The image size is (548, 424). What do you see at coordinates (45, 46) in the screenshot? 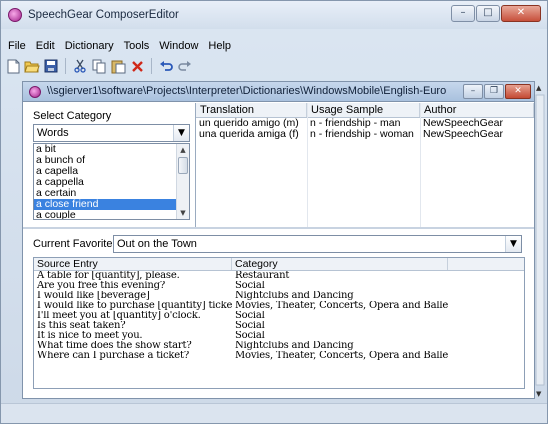
I see `menu-edit: Edit` at bounding box center [45, 46].